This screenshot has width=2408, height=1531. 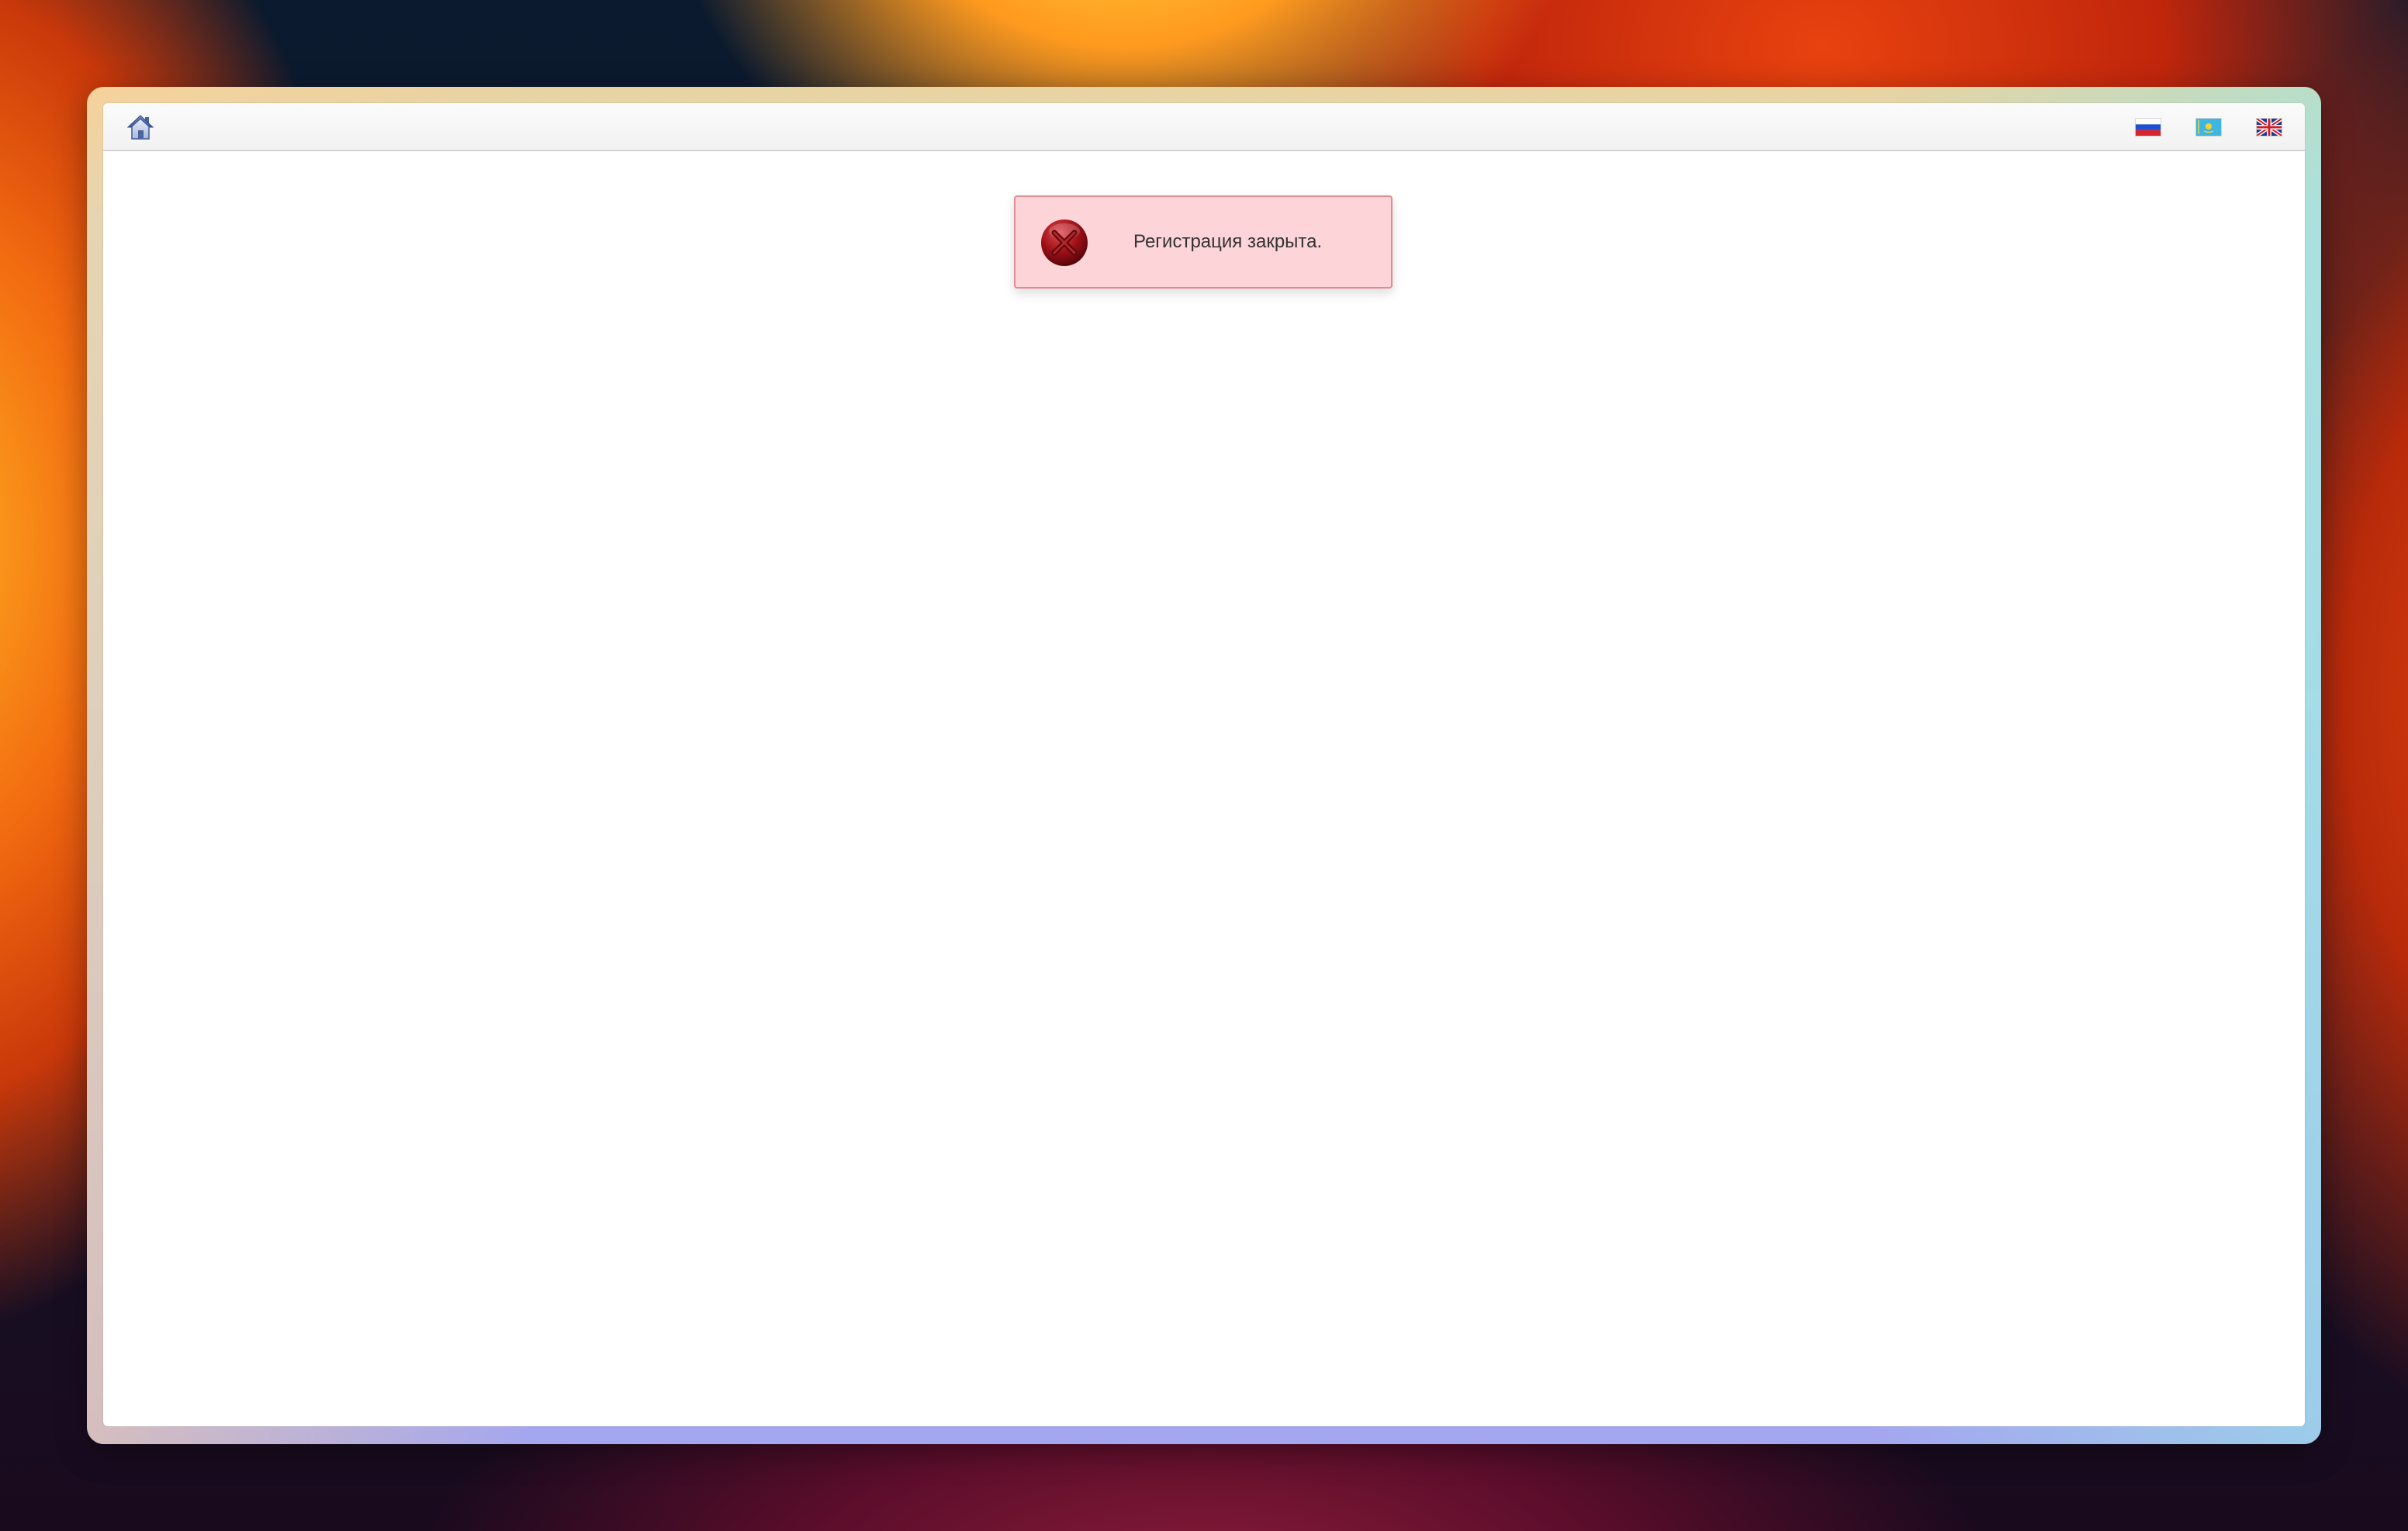 What do you see at coordinates (140, 127) in the screenshot?
I see `home-icon` at bounding box center [140, 127].